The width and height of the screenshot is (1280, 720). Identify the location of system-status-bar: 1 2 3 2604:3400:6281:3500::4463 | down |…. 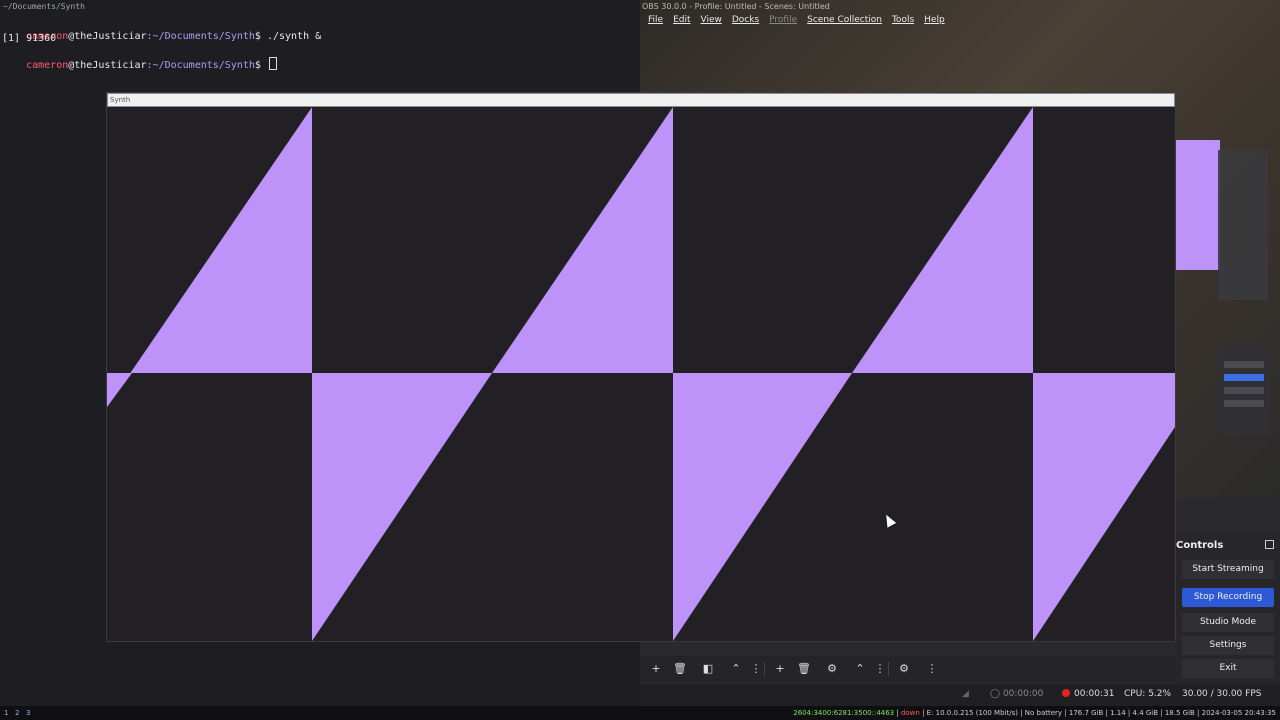
(640, 713).